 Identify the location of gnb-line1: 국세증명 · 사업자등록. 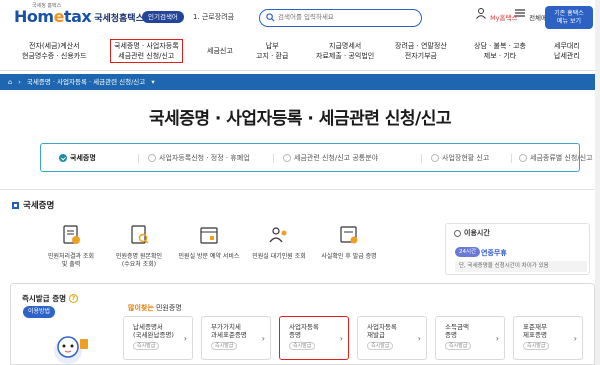
(146, 46).